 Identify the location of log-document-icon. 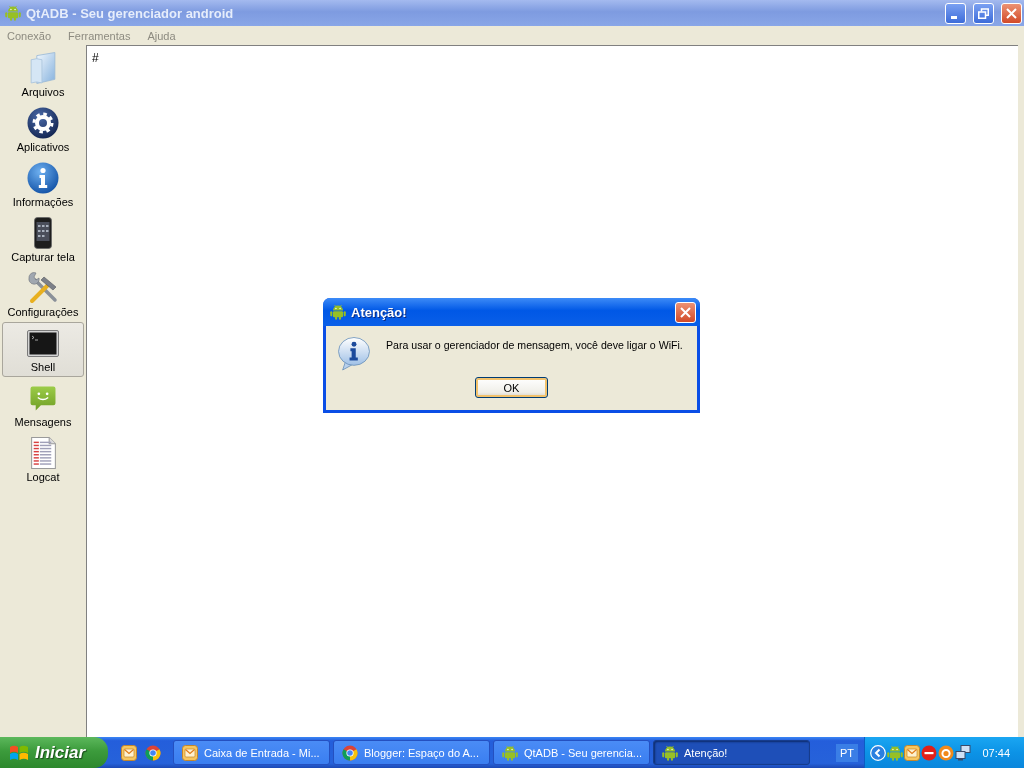
(43, 453).